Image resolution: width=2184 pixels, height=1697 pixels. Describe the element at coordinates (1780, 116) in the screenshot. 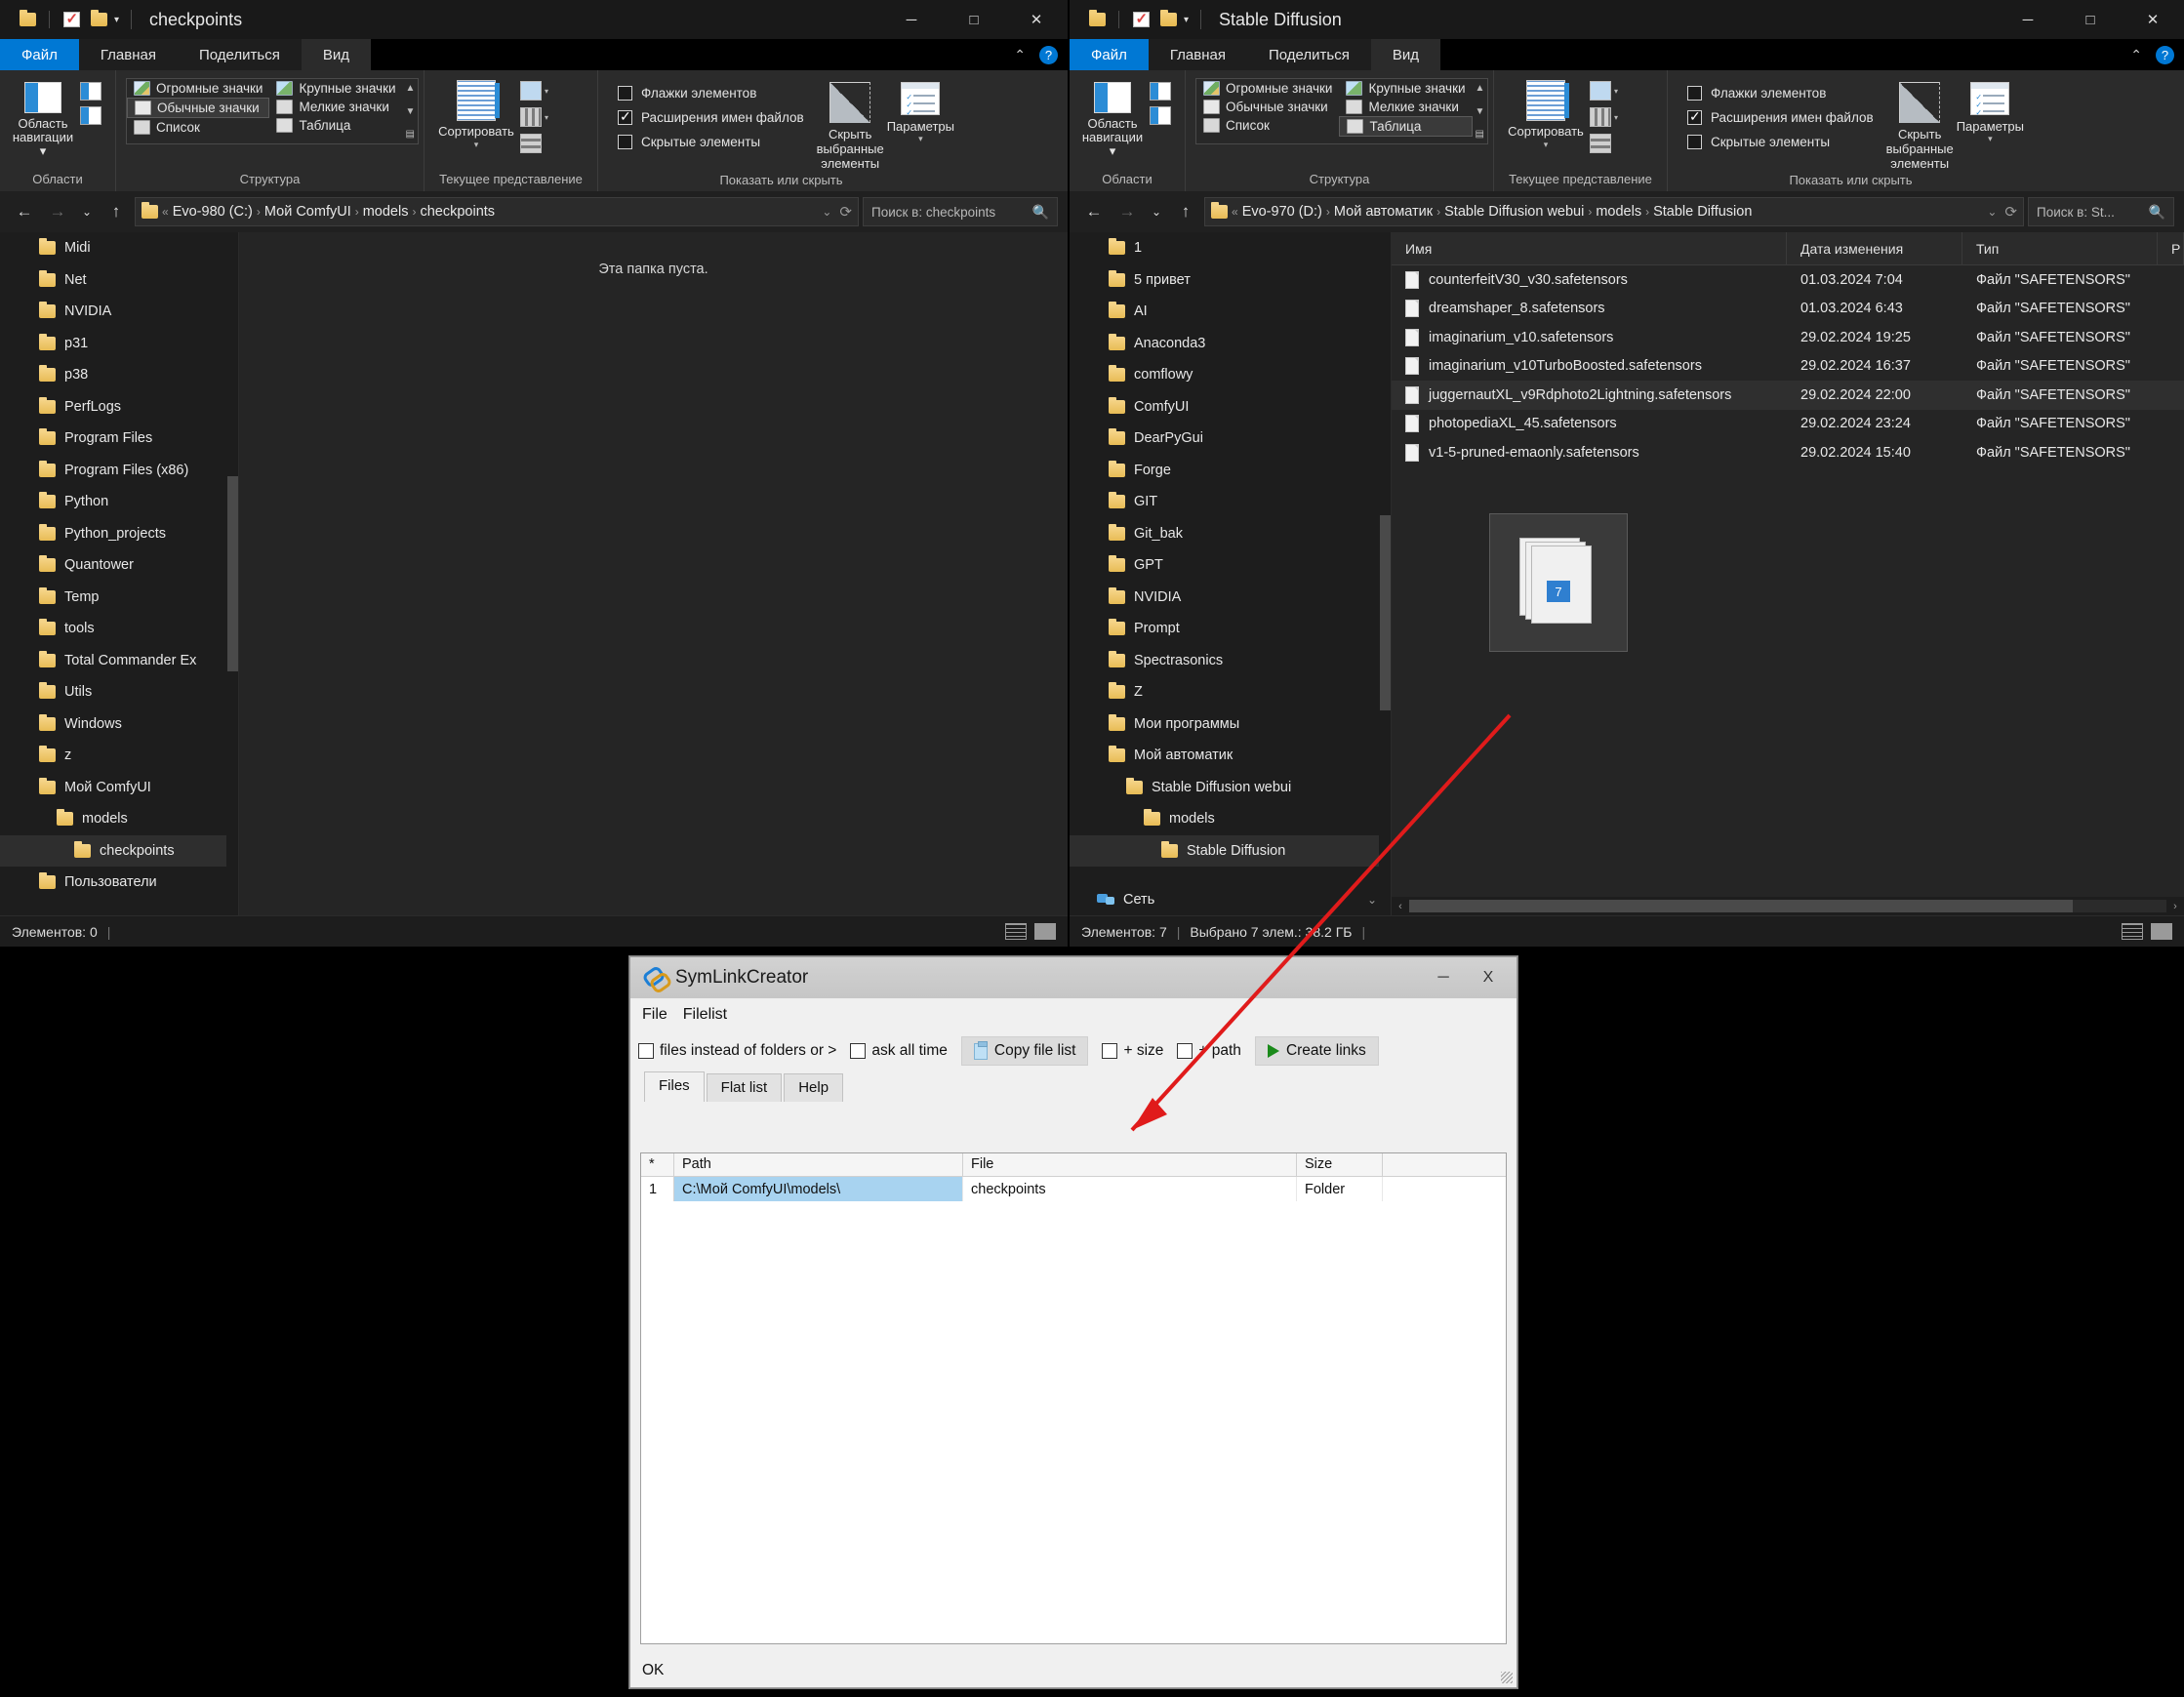

I see `checkbox-file-extensions: Расширения имен файлов` at that location.